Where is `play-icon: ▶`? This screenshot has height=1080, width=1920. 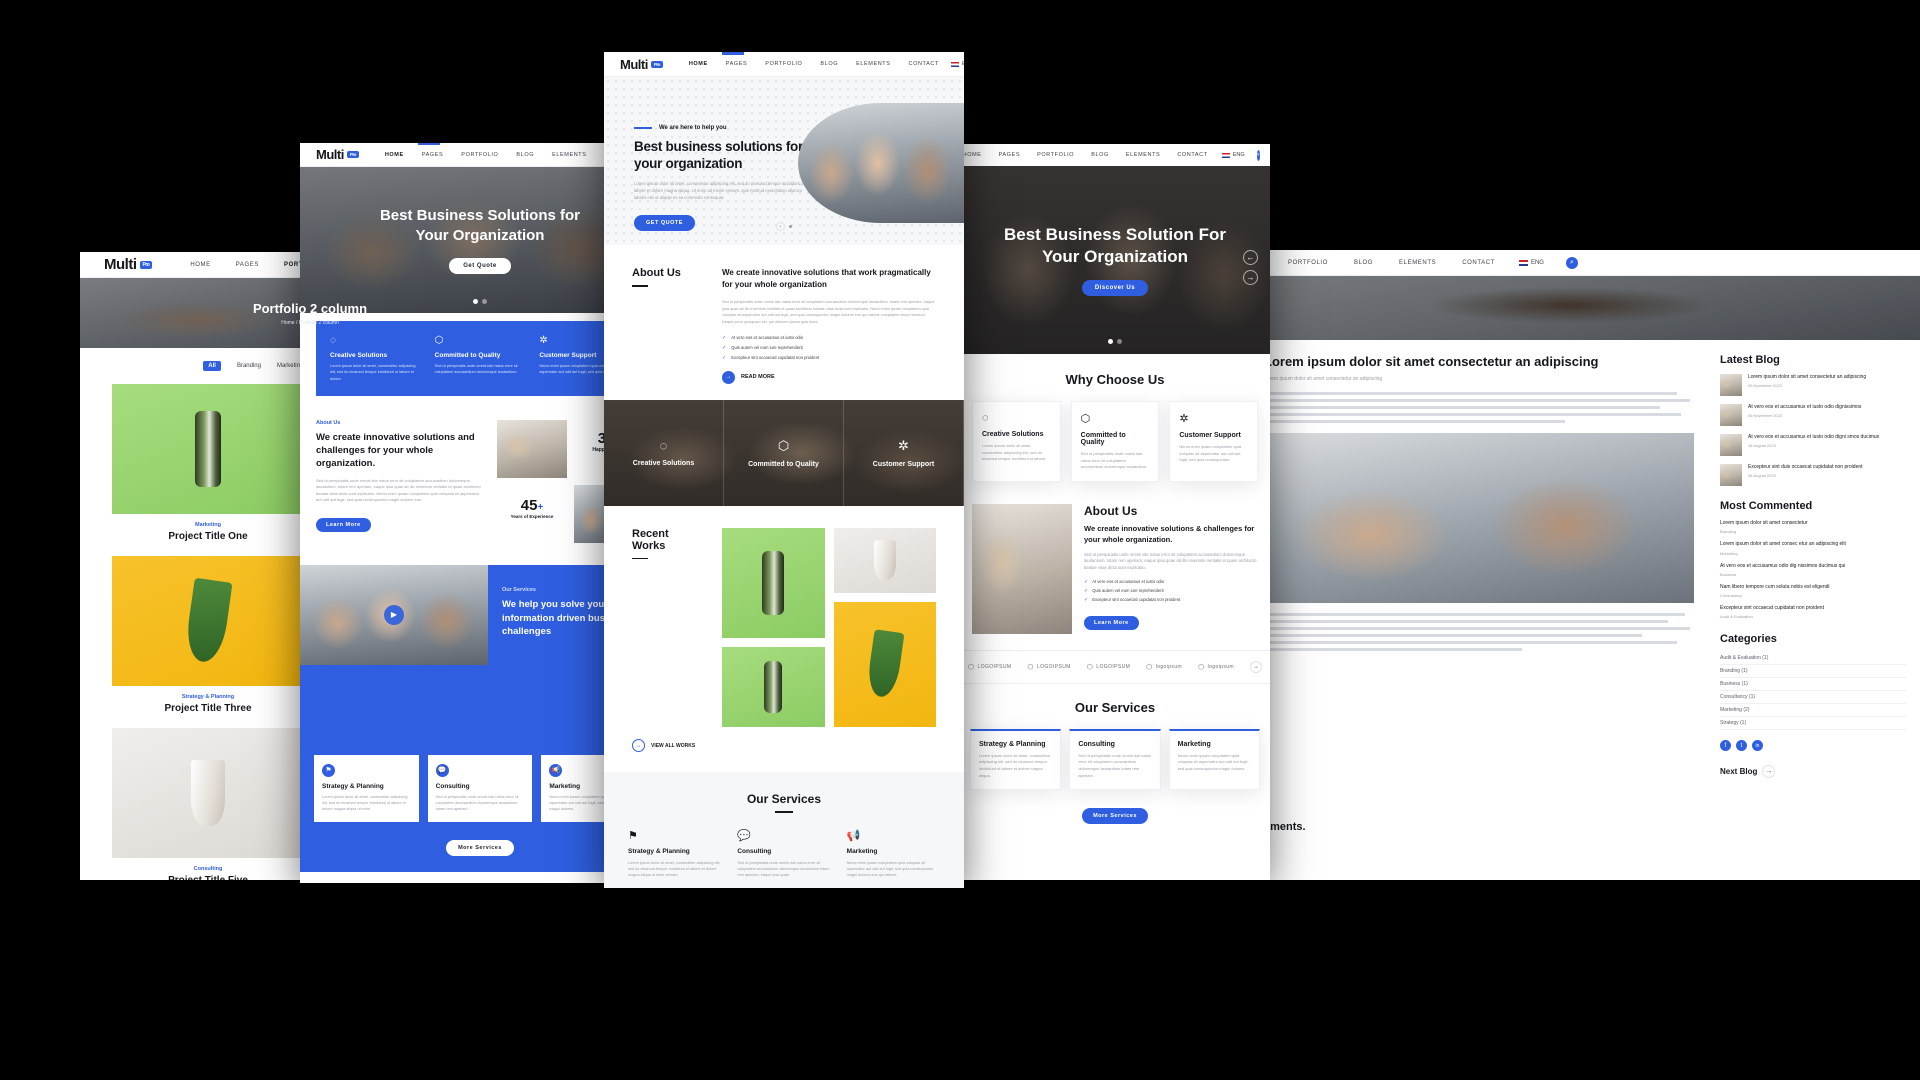 play-icon: ▶ is located at coordinates (394, 614).